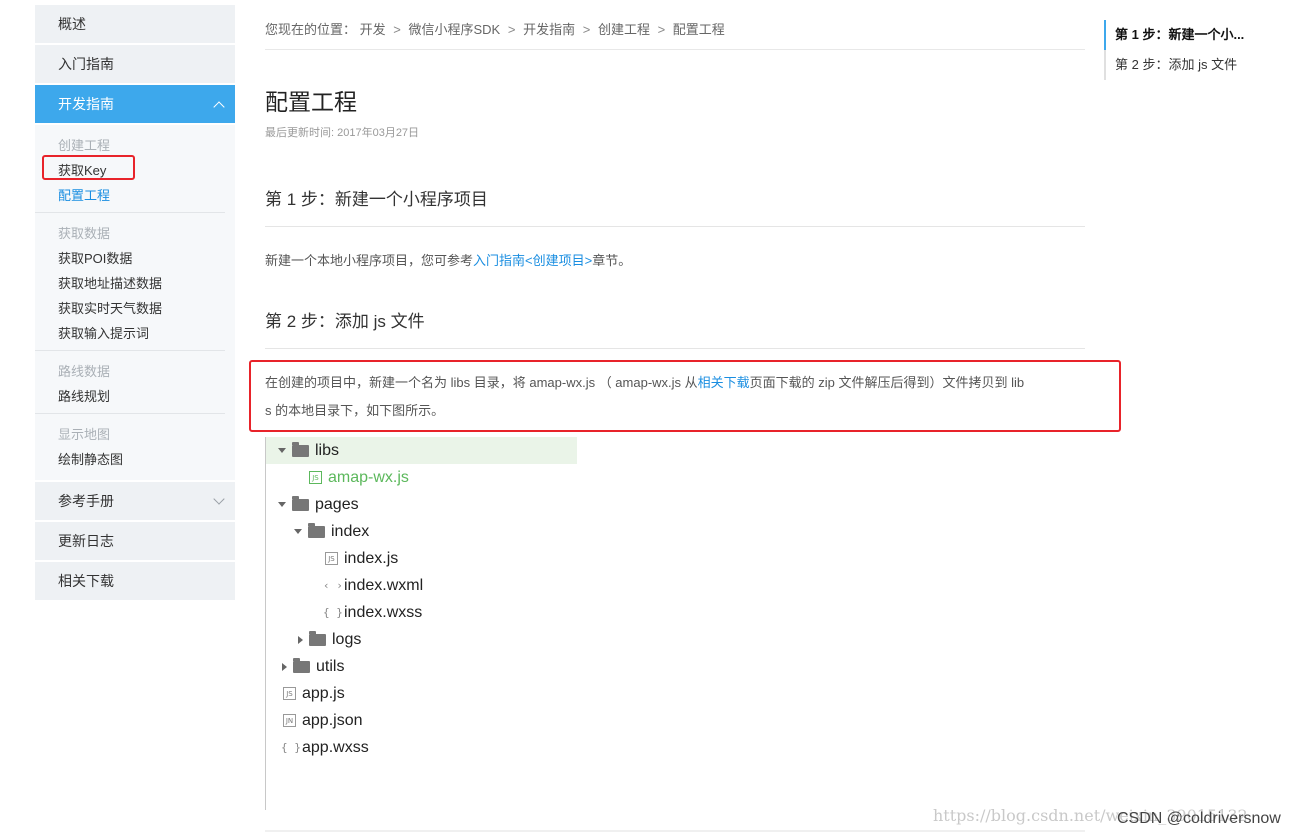 The height and width of the screenshot is (836, 1315). What do you see at coordinates (675, 831) in the screenshot?
I see `bottom-divider` at bounding box center [675, 831].